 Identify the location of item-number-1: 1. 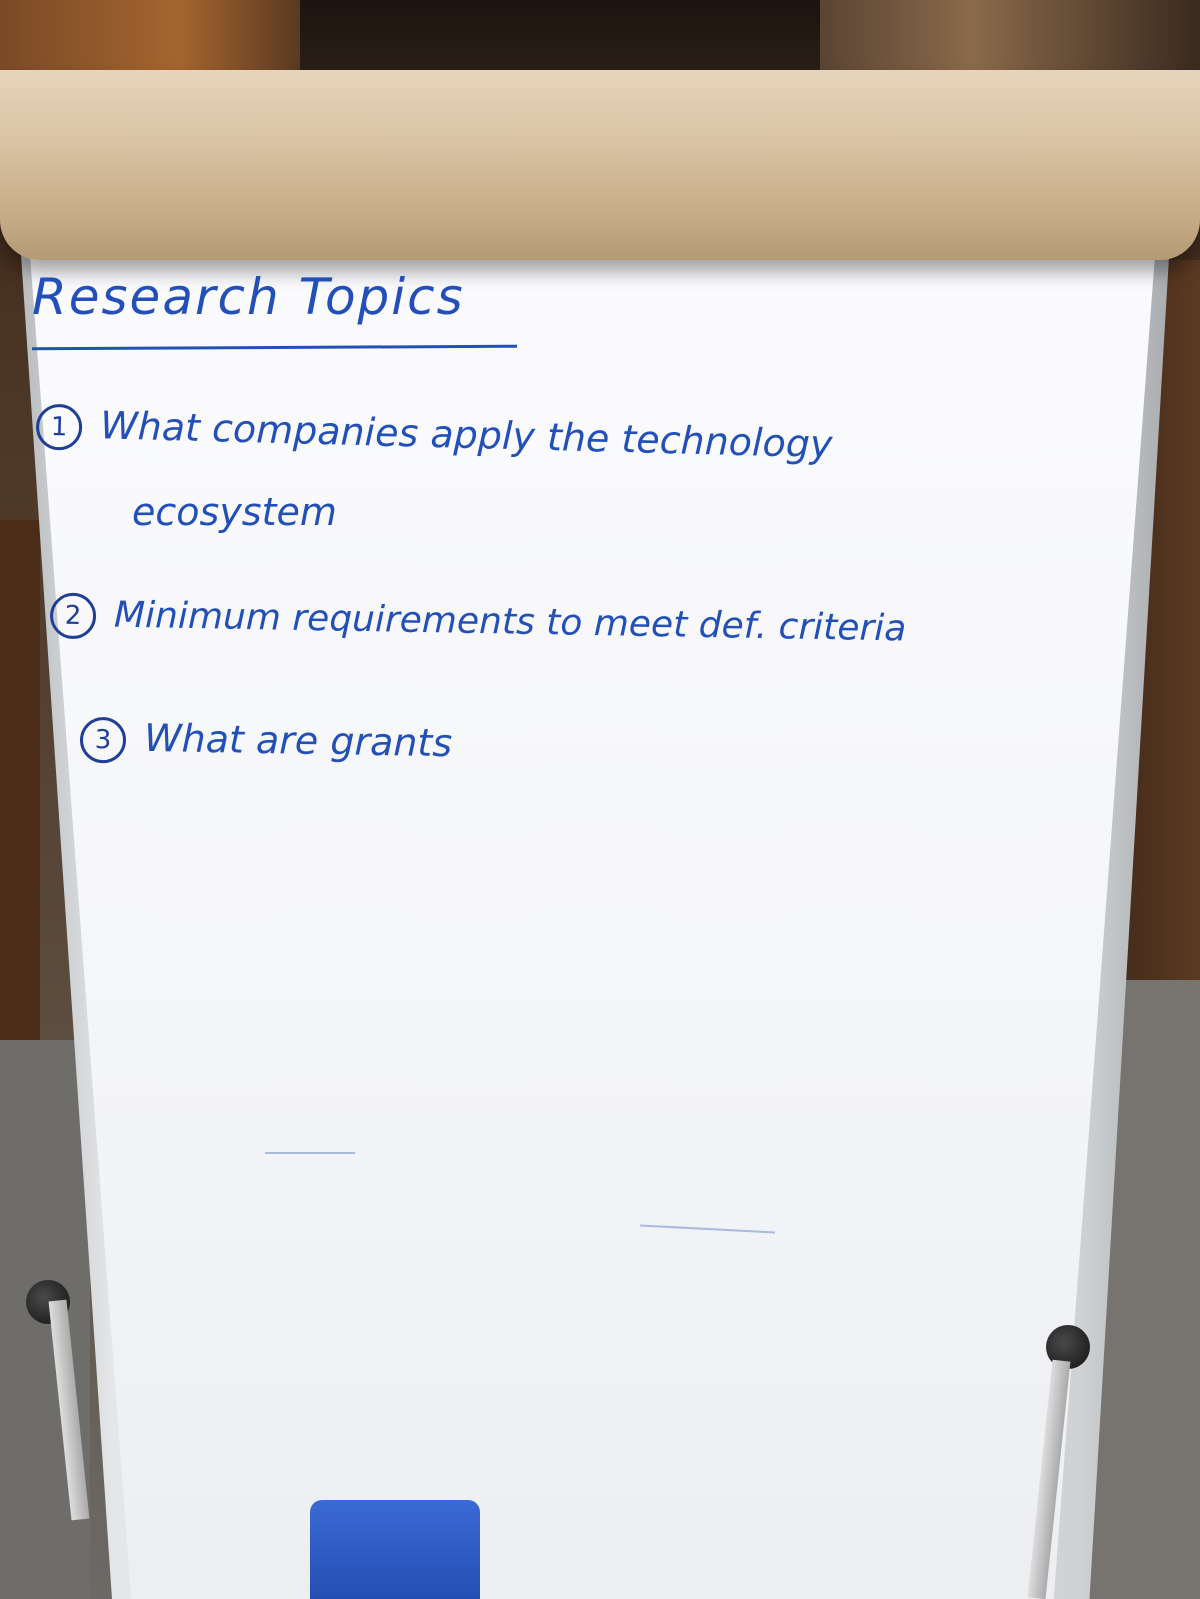
(59, 427).